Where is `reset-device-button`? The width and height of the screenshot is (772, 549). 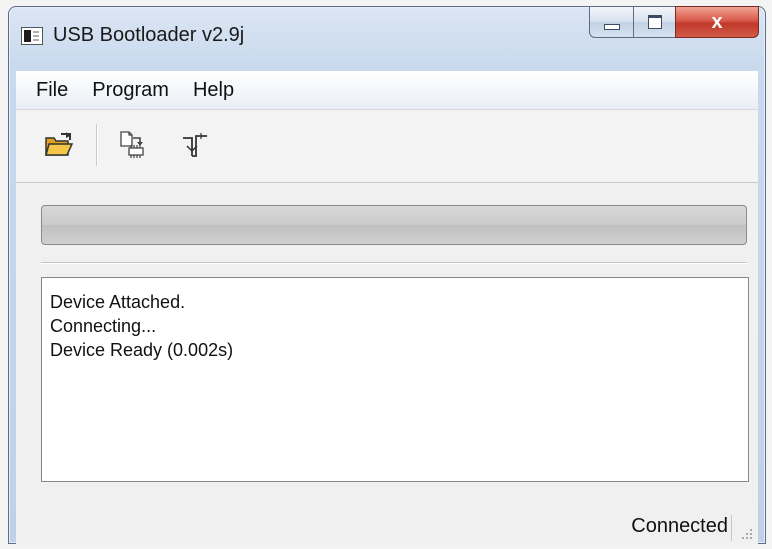 reset-device-button is located at coordinates (195, 145).